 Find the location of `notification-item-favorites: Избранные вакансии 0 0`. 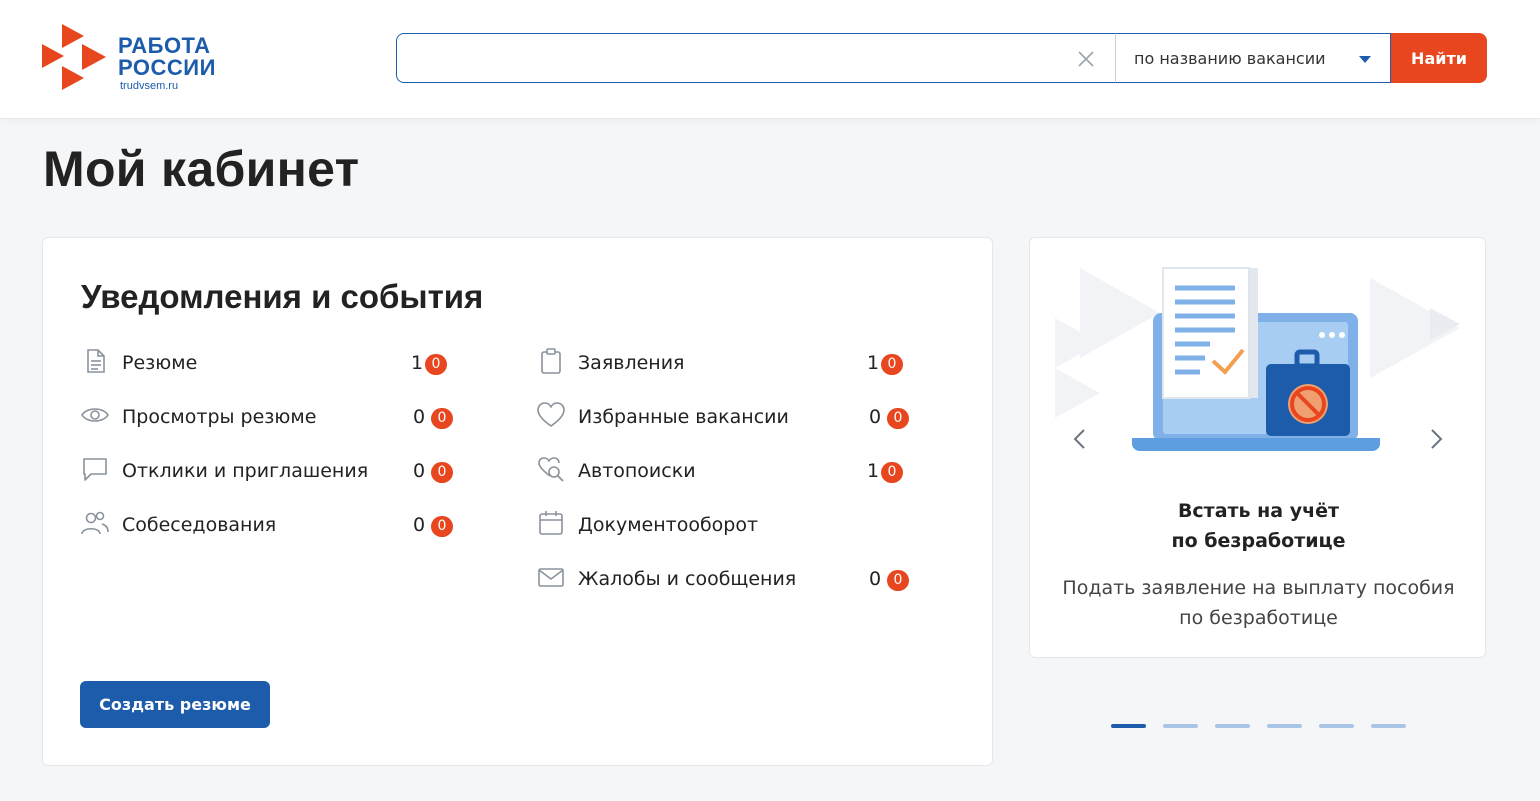

notification-item-favorites: Избранные вакансии 0 0 is located at coordinates (731, 415).